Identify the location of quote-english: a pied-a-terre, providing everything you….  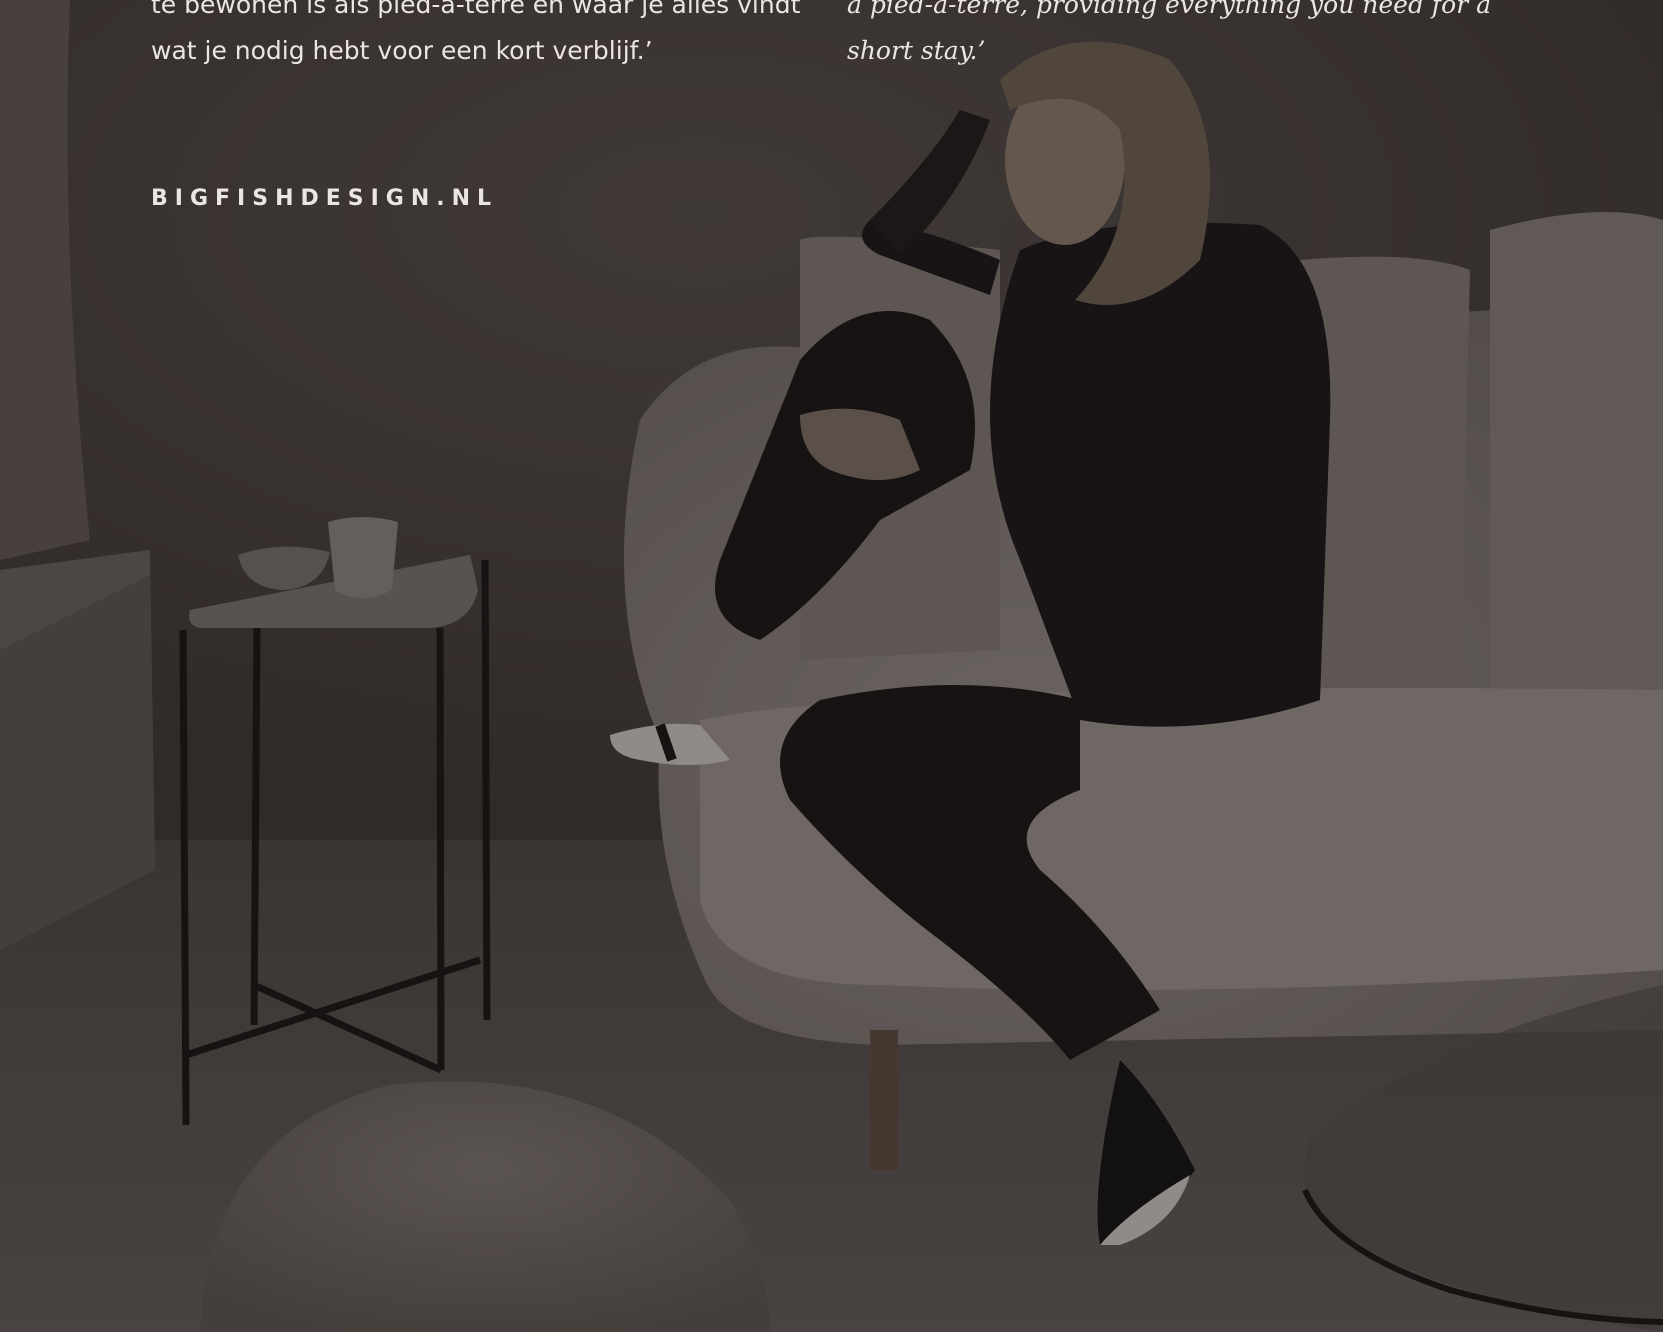
(1169, 32).